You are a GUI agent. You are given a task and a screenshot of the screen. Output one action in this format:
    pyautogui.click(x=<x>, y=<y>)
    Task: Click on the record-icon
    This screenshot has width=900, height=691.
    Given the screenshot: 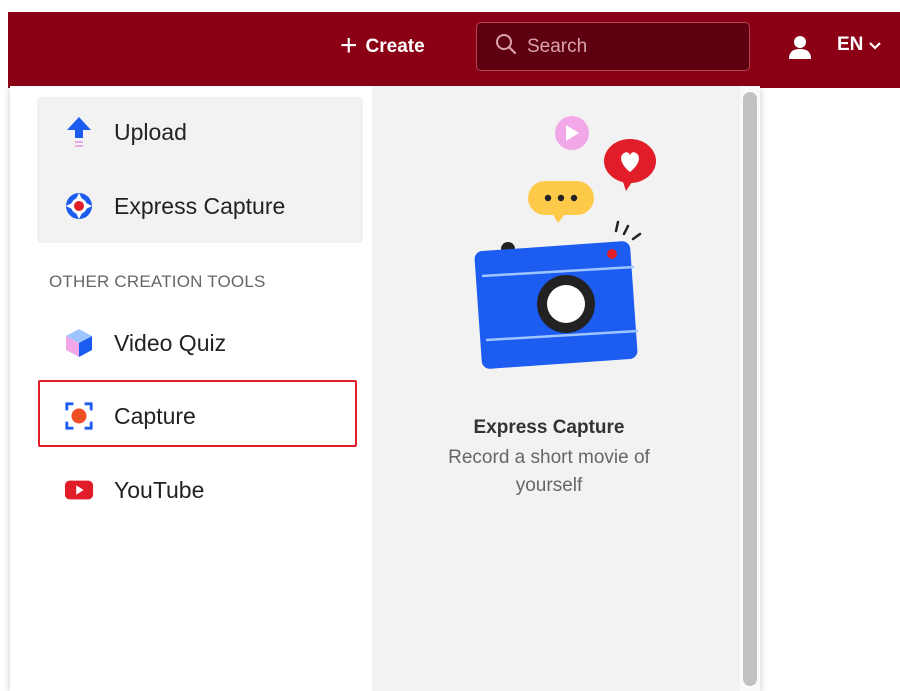 What is the action you would take?
    pyautogui.click(x=79, y=416)
    